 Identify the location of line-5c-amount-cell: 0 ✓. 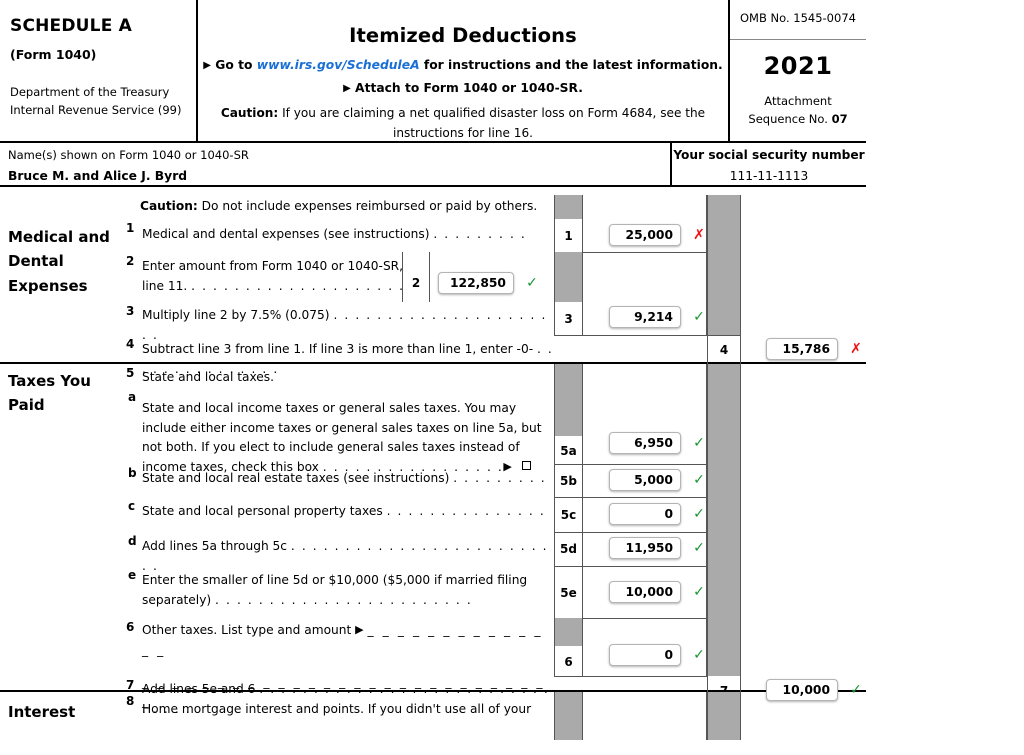
(645, 514).